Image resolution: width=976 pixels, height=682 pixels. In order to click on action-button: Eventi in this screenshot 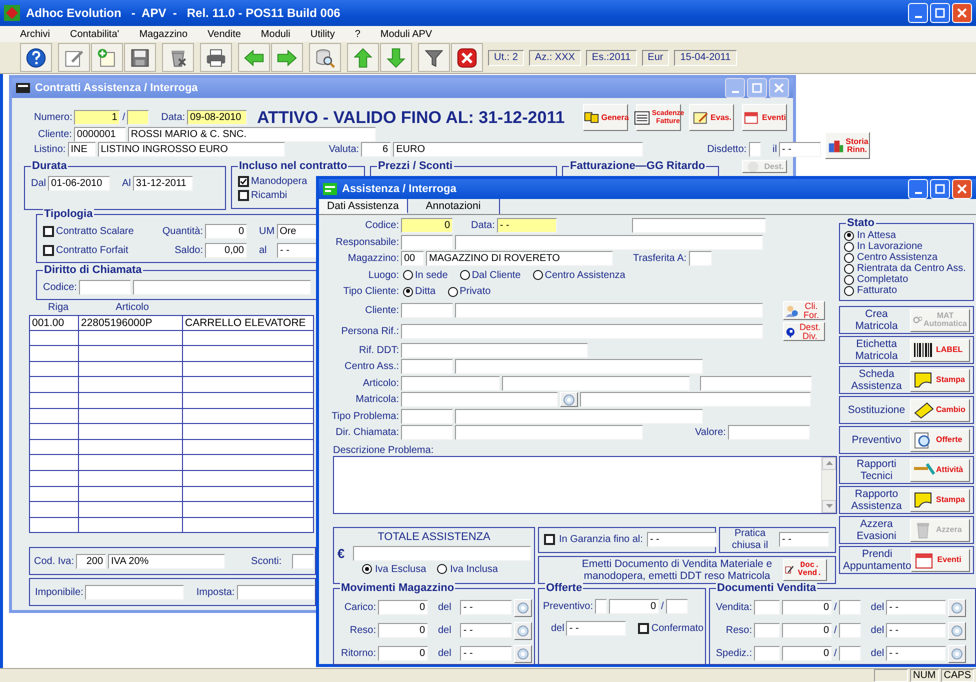, I will do `click(940, 560)`.